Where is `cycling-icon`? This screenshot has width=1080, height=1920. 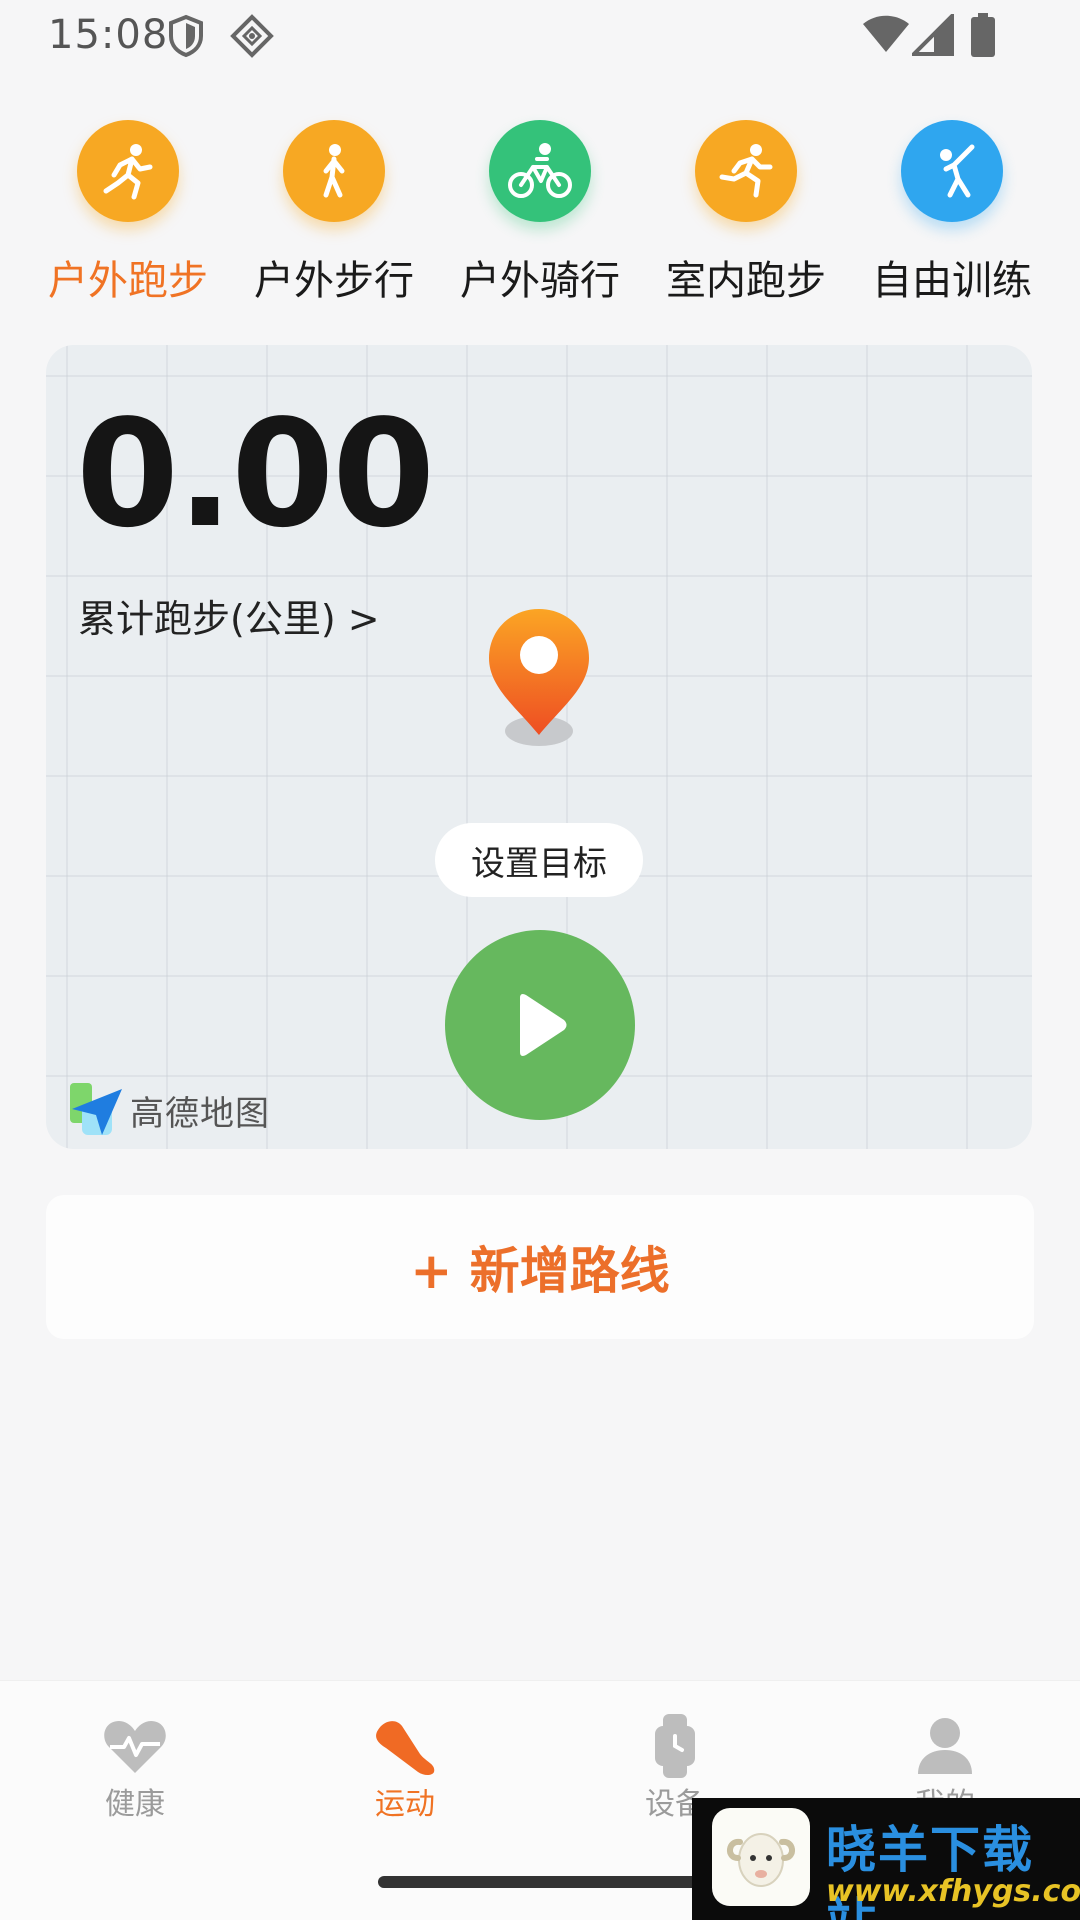 cycling-icon is located at coordinates (540, 171).